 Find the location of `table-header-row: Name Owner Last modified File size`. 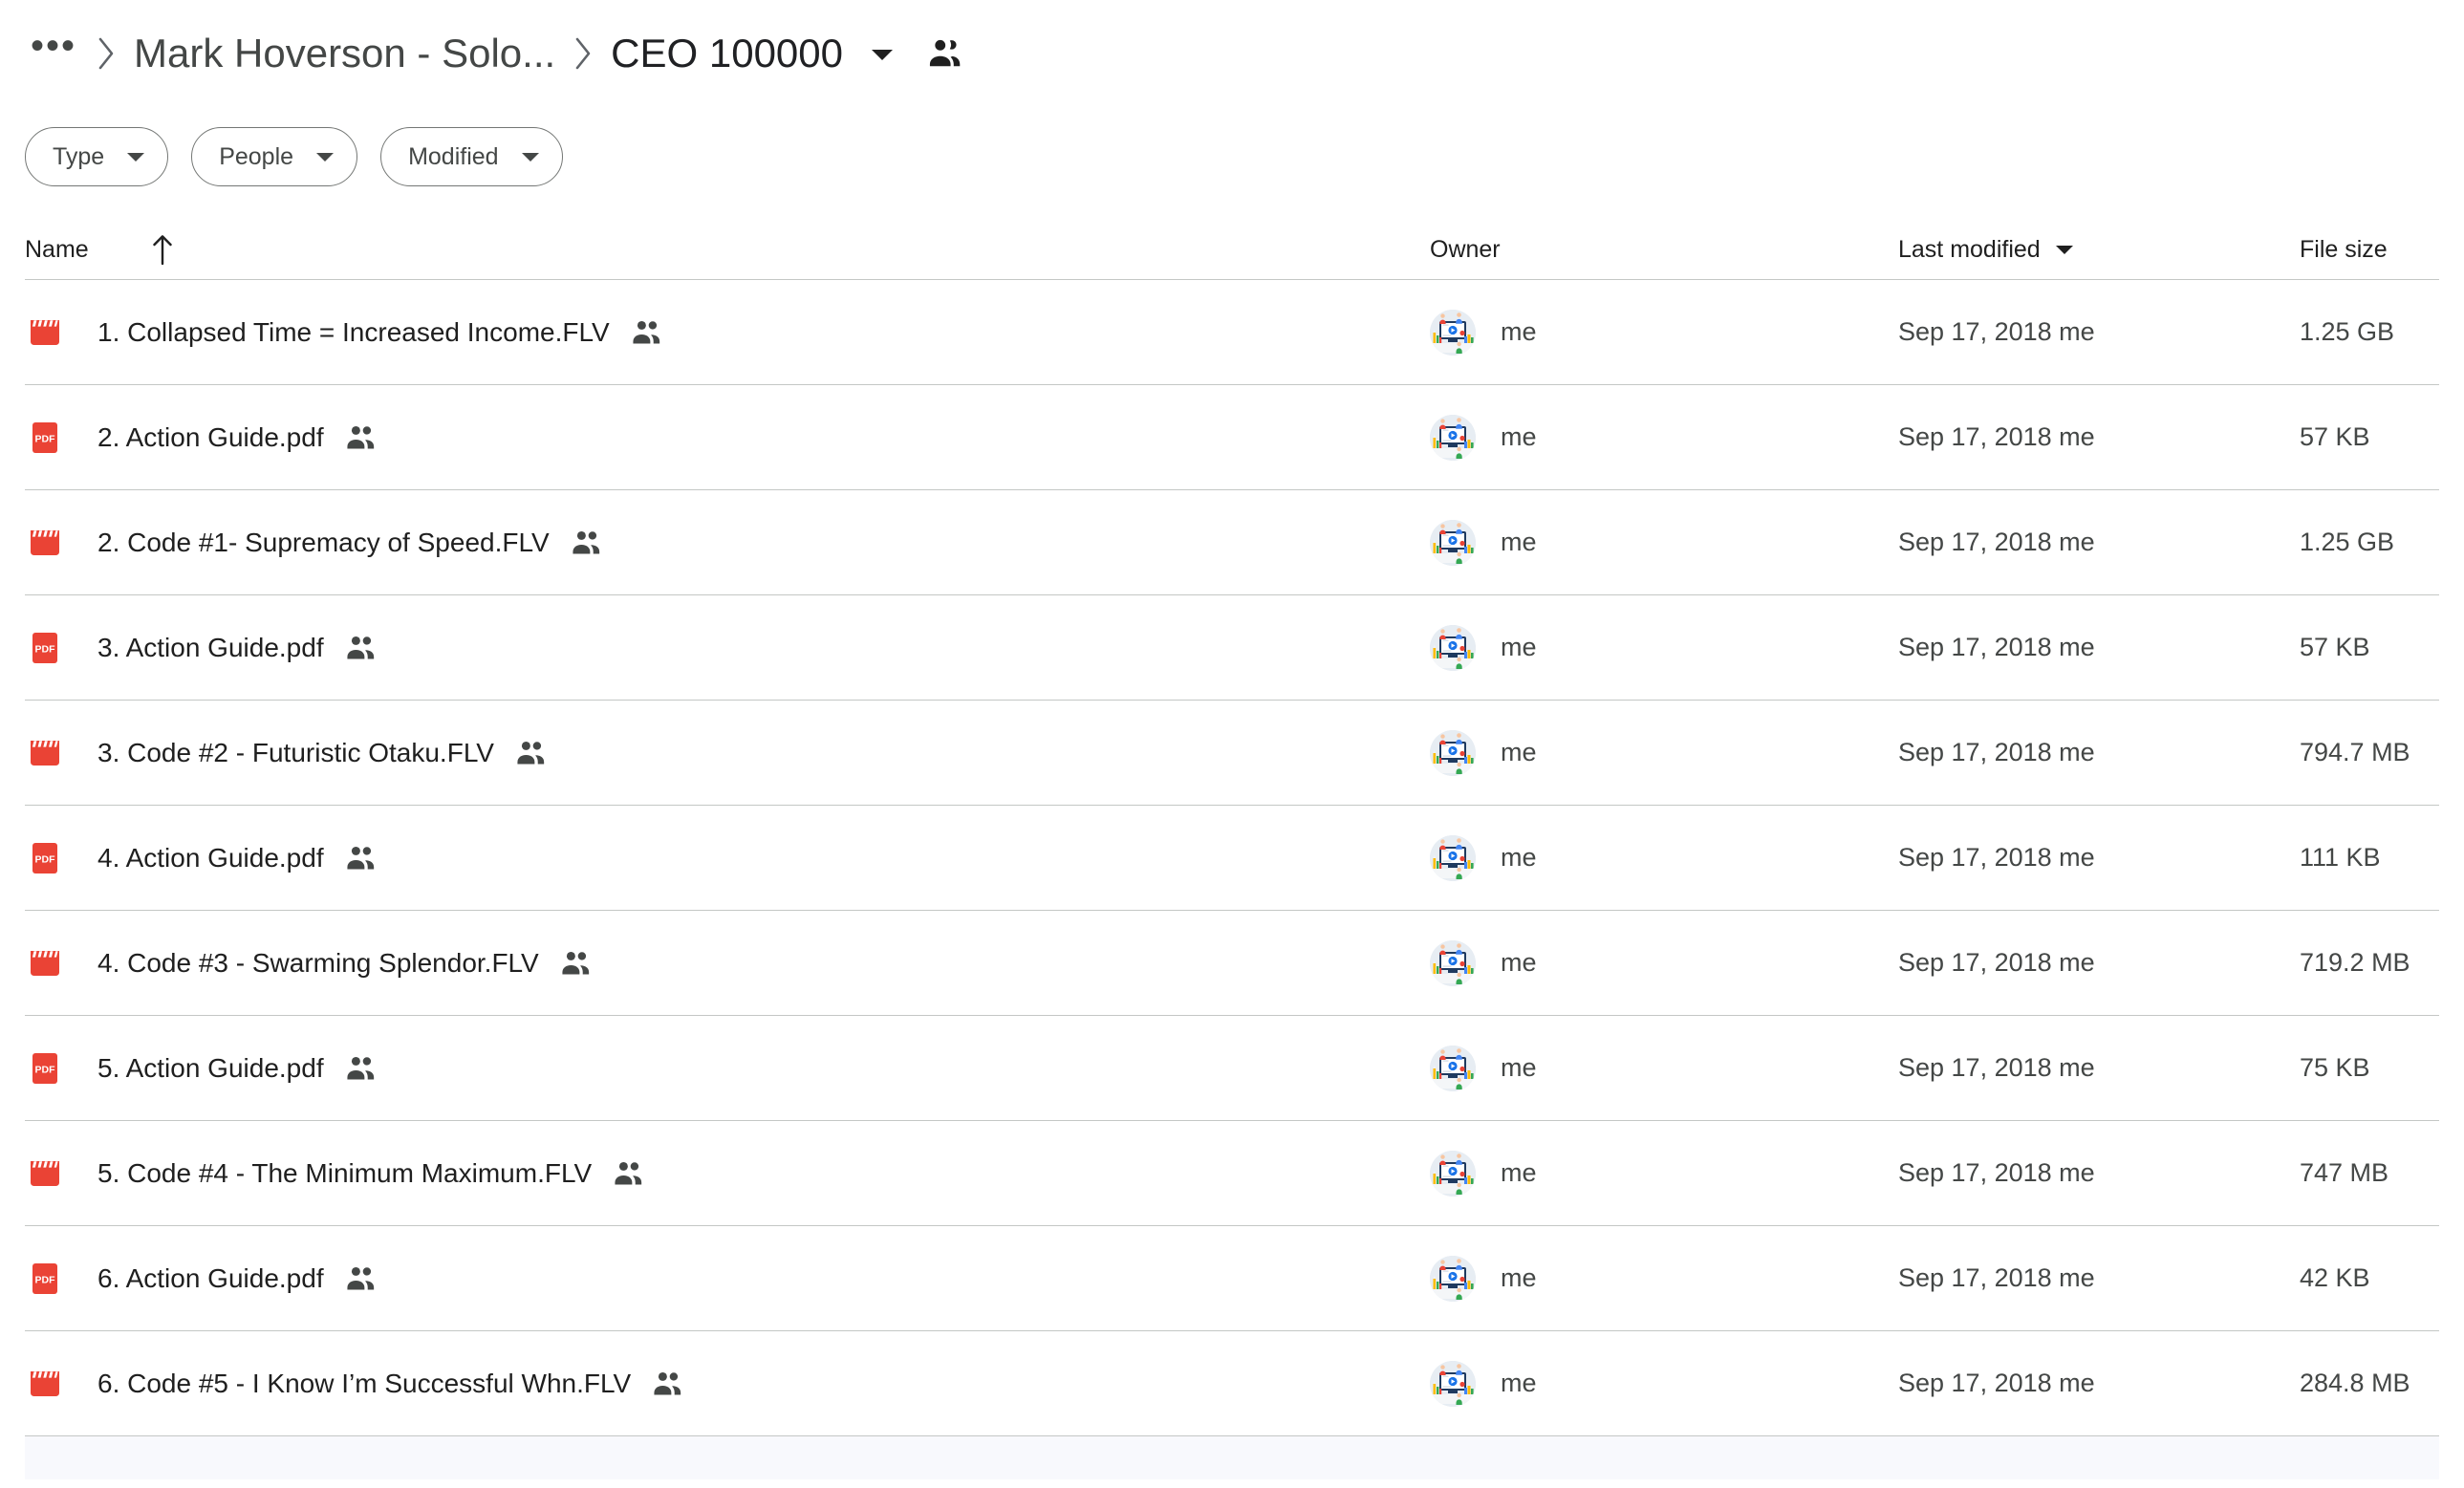

table-header-row: Name Owner Last modified File size is located at coordinates (1232, 250).